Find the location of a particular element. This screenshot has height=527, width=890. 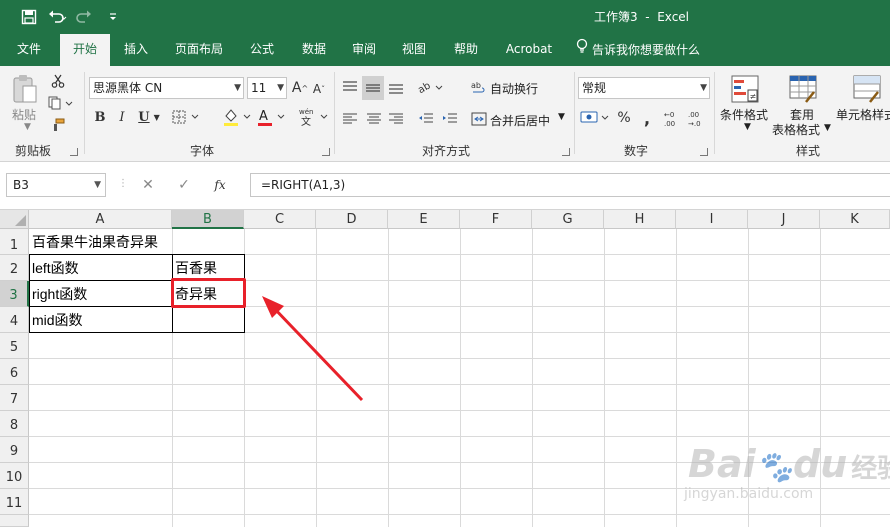

grow-font-icon: A ^ is located at coordinates (300, 88).